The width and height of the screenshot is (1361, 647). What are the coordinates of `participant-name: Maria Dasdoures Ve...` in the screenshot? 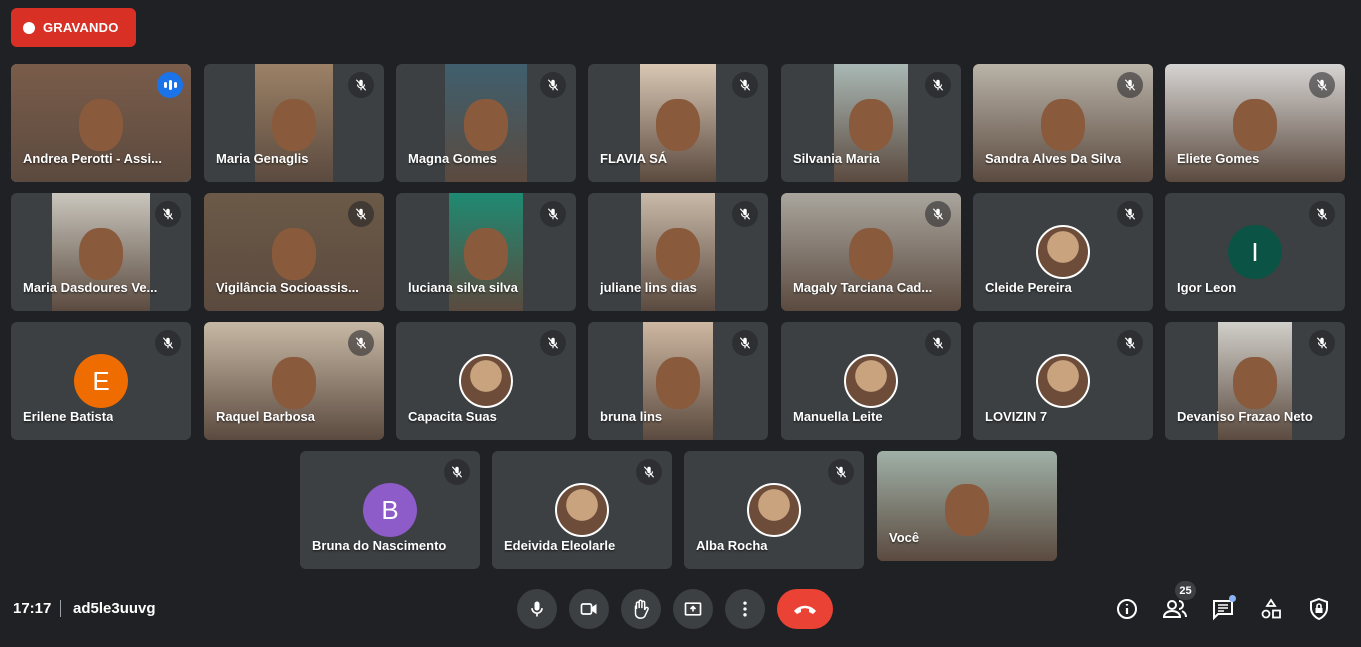 It's located at (90, 287).